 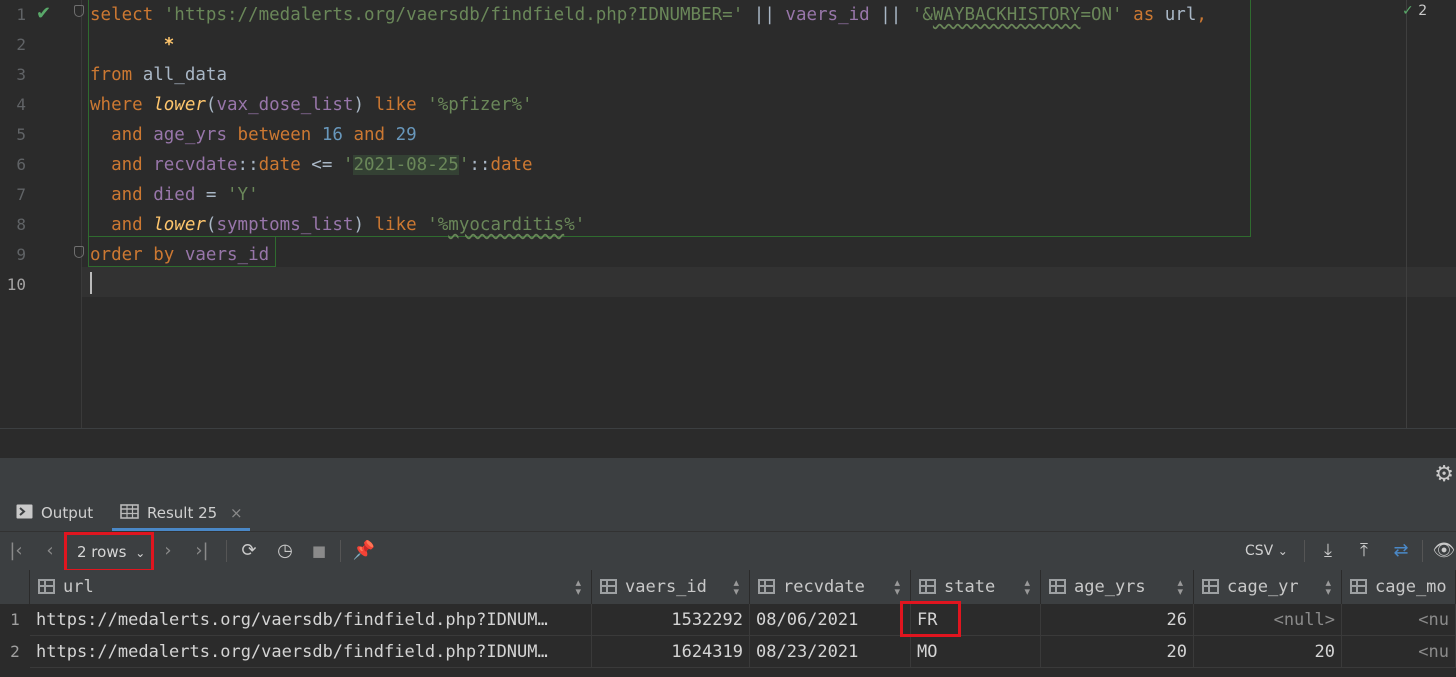 I want to click on column-header-label: vaers_id, so click(x=666, y=587).